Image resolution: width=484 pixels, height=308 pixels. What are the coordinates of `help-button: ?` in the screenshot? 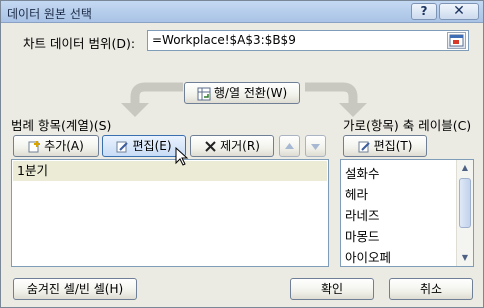 It's located at (424, 11).